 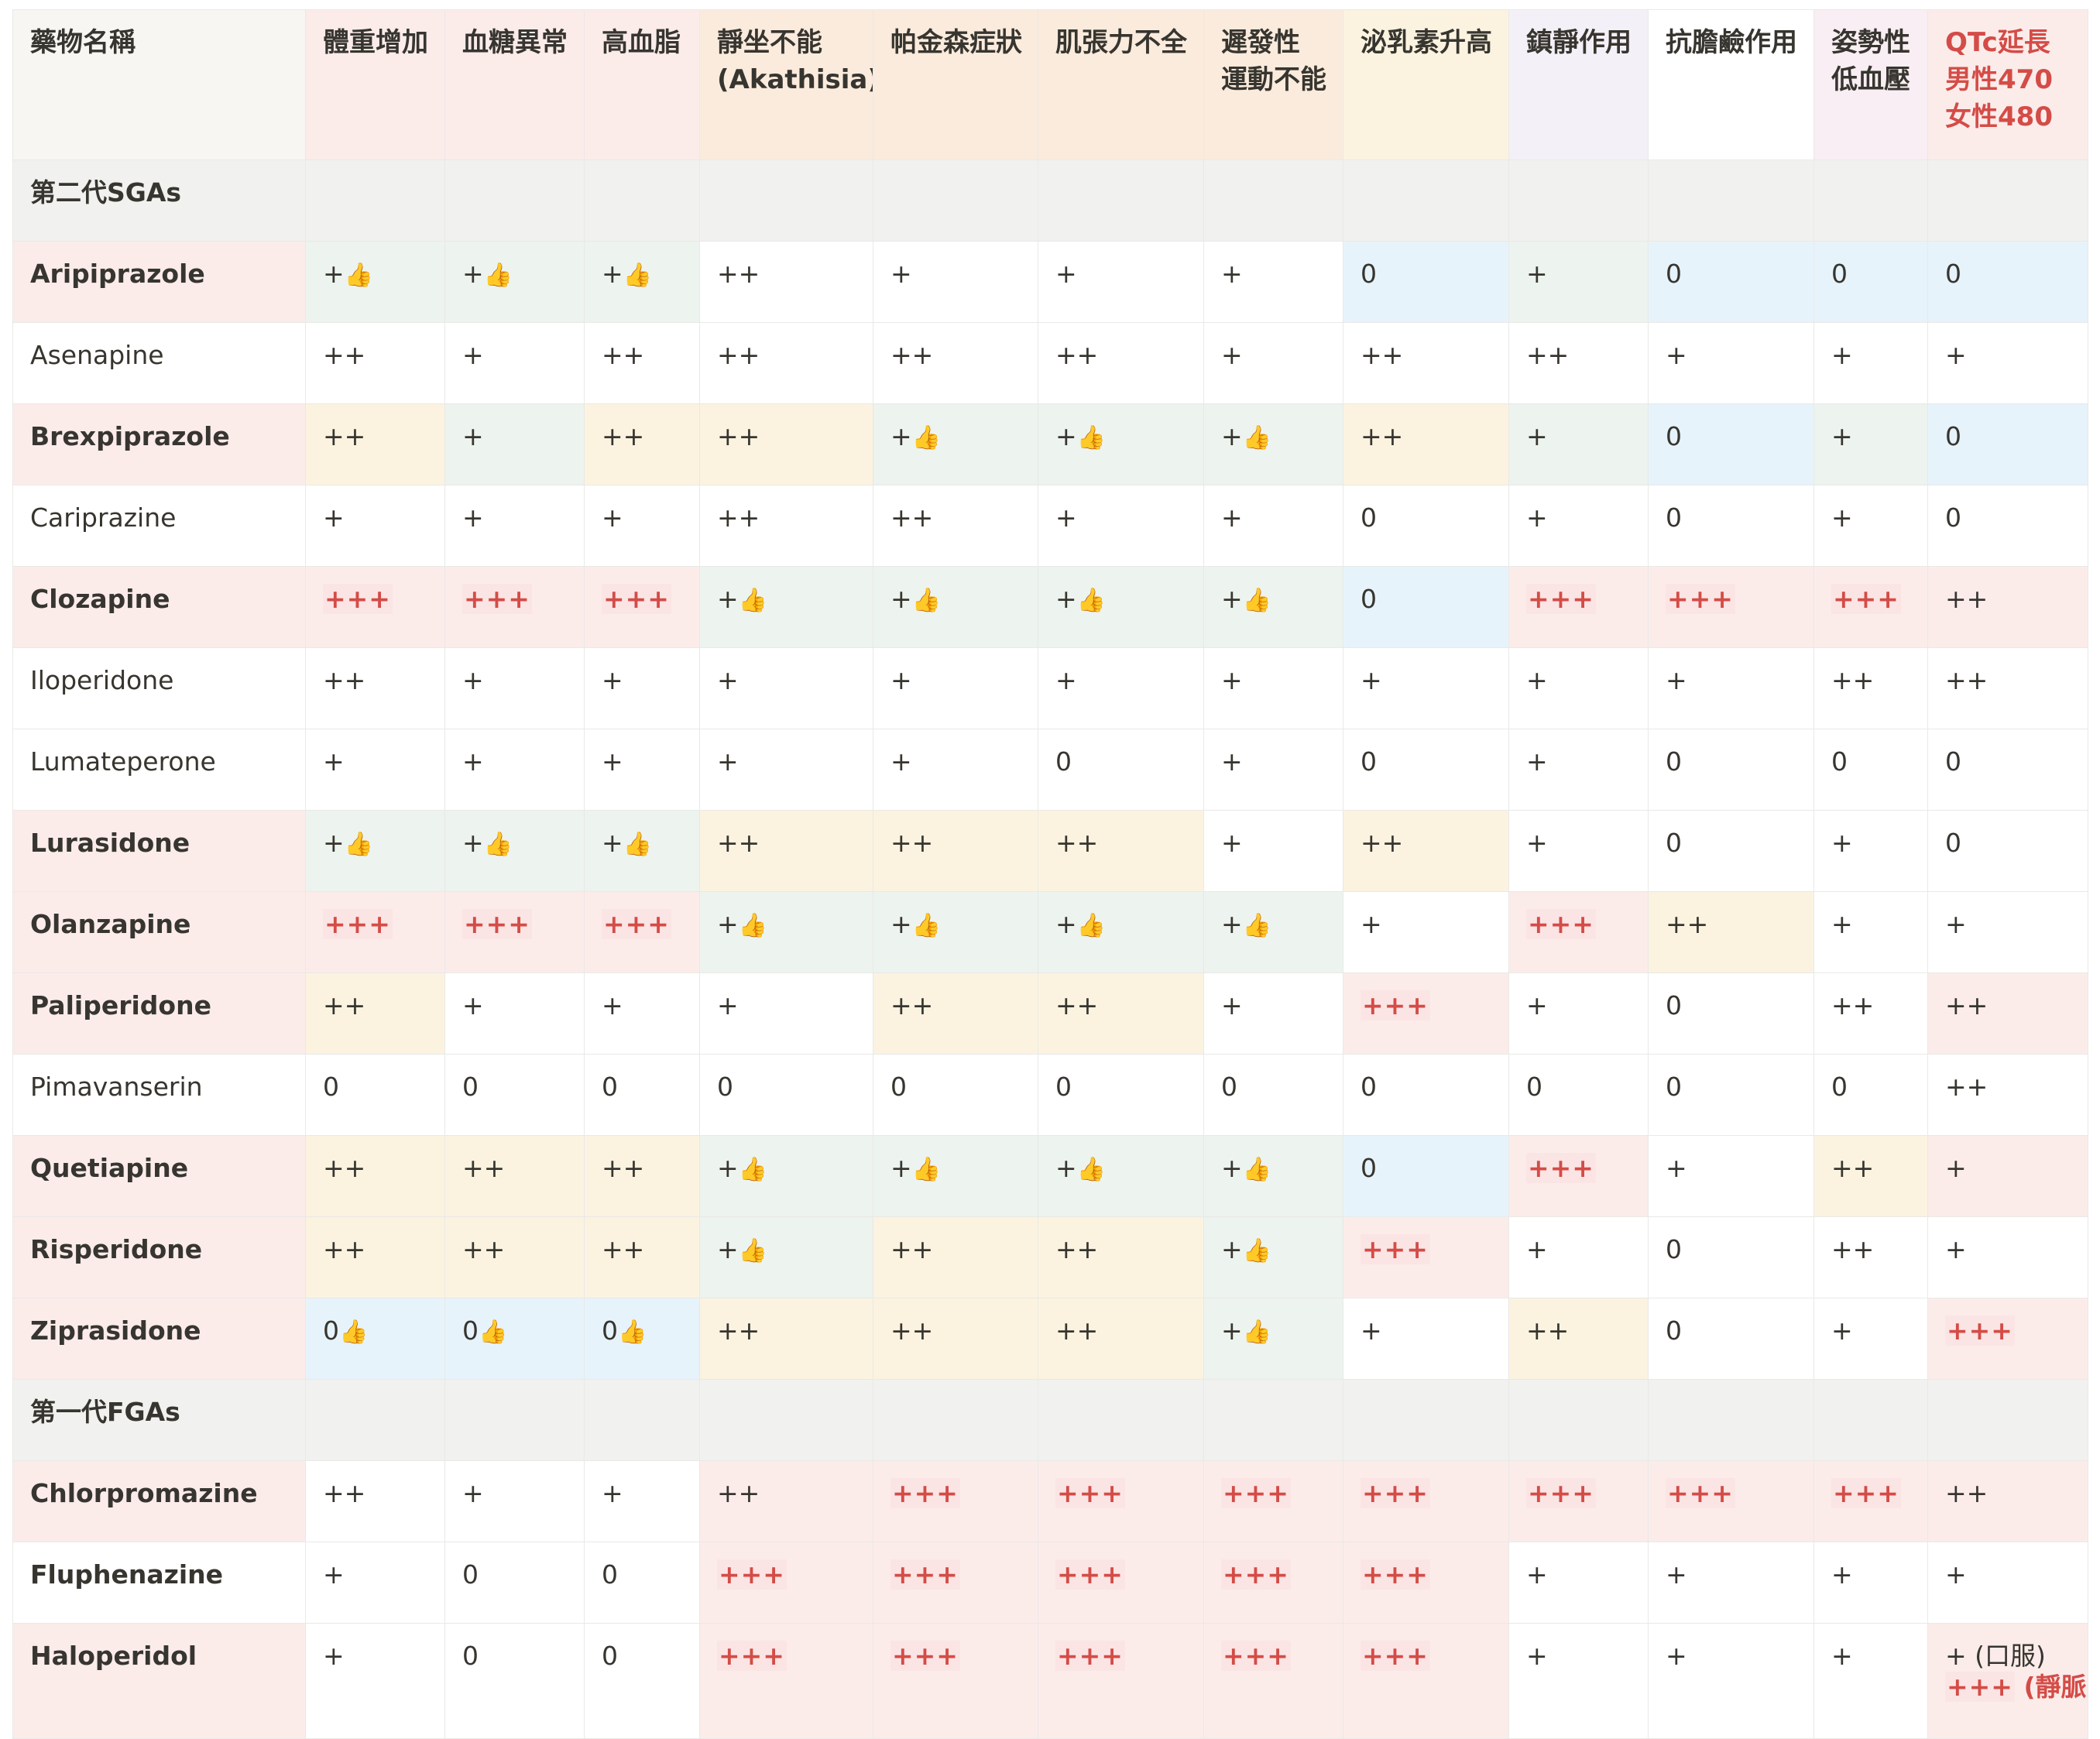 I want to click on drug-name-cell: Lurasidone, so click(x=159, y=851).